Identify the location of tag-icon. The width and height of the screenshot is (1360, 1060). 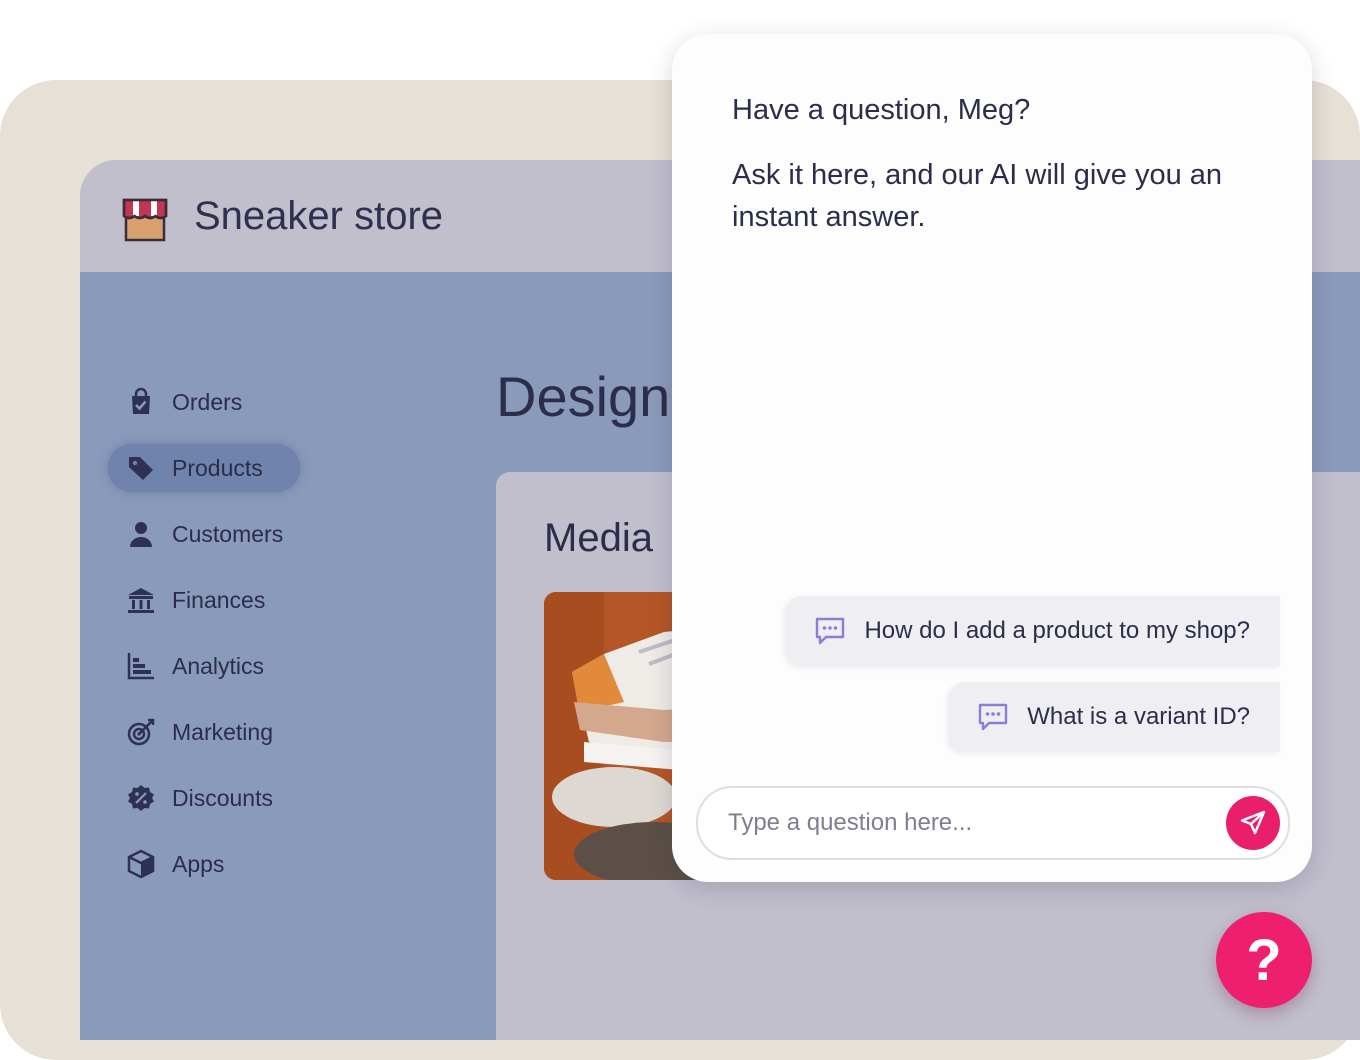
(141, 468).